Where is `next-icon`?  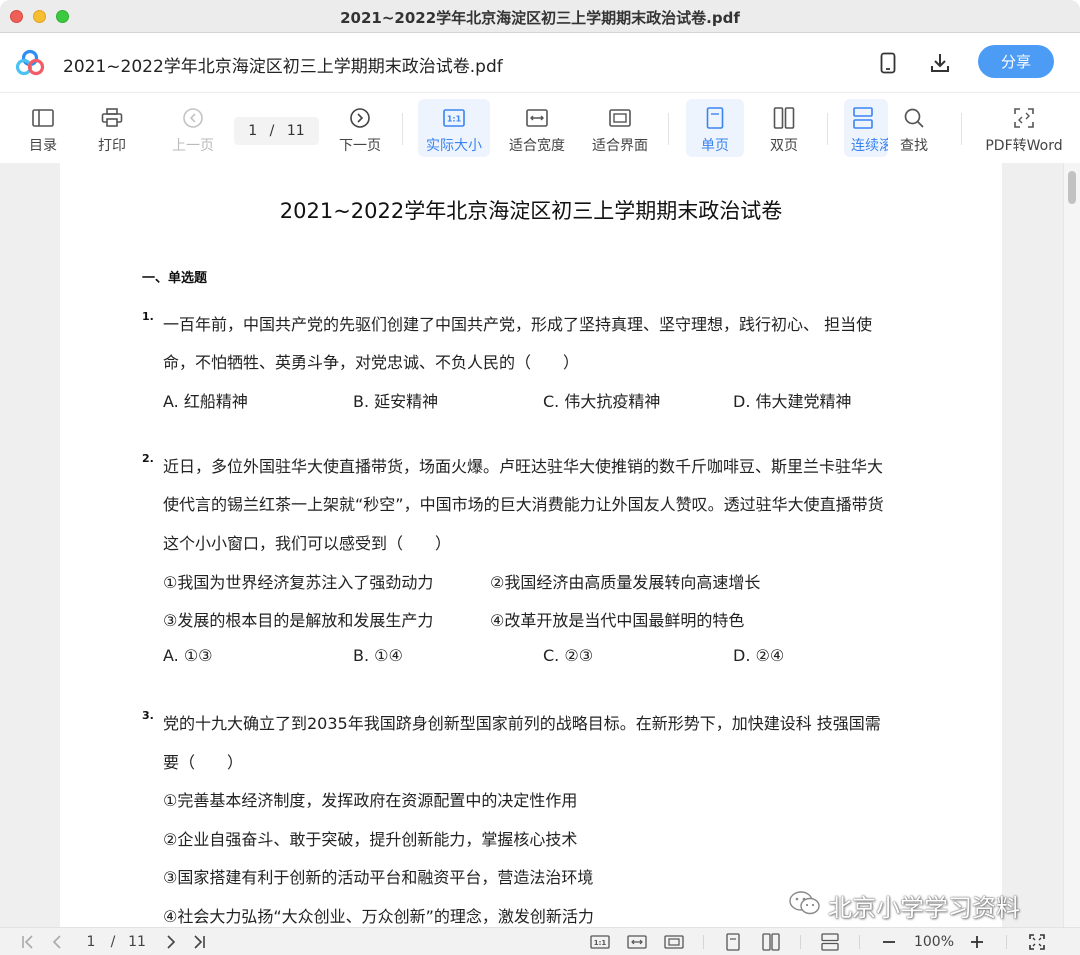 next-icon is located at coordinates (171, 942).